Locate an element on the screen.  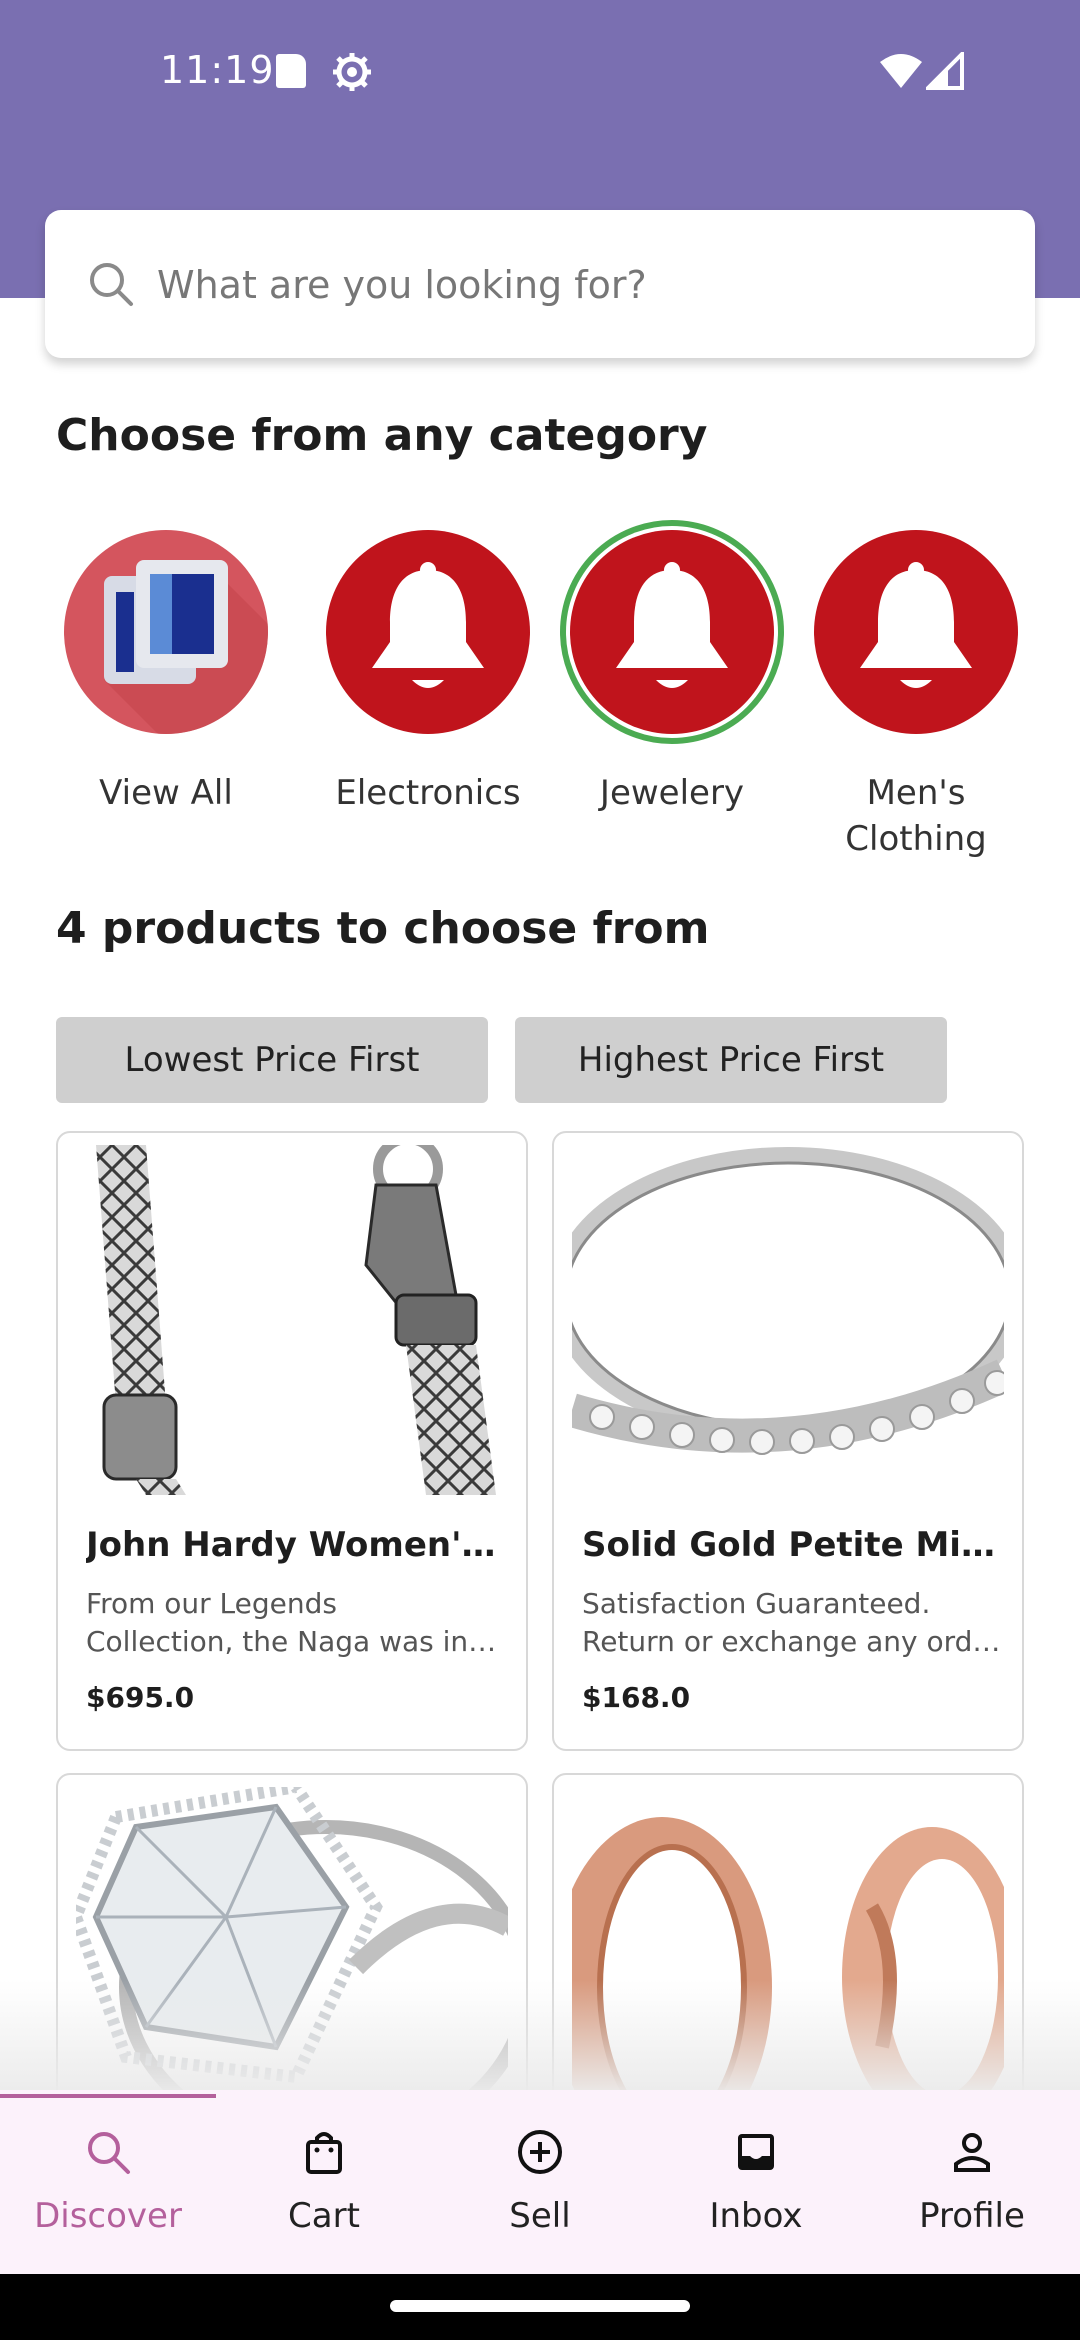
search-bar is located at coordinates (540, 284).